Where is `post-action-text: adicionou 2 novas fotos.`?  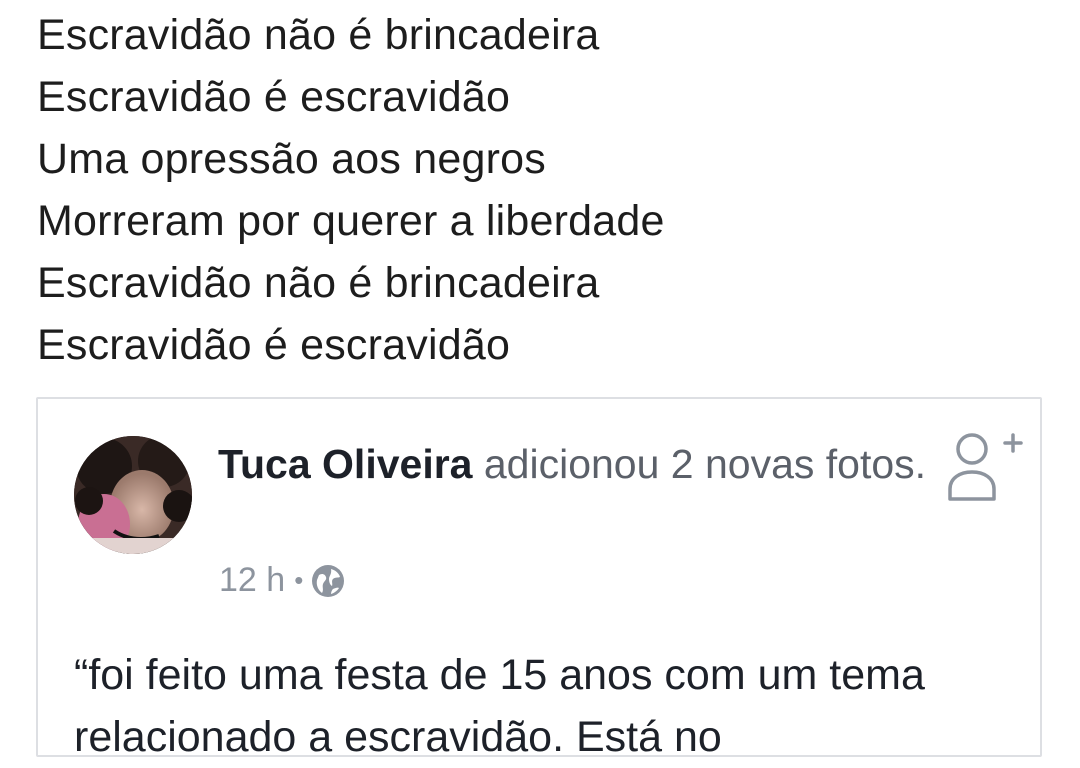 post-action-text: adicionou 2 novas fotos. is located at coordinates (705, 464).